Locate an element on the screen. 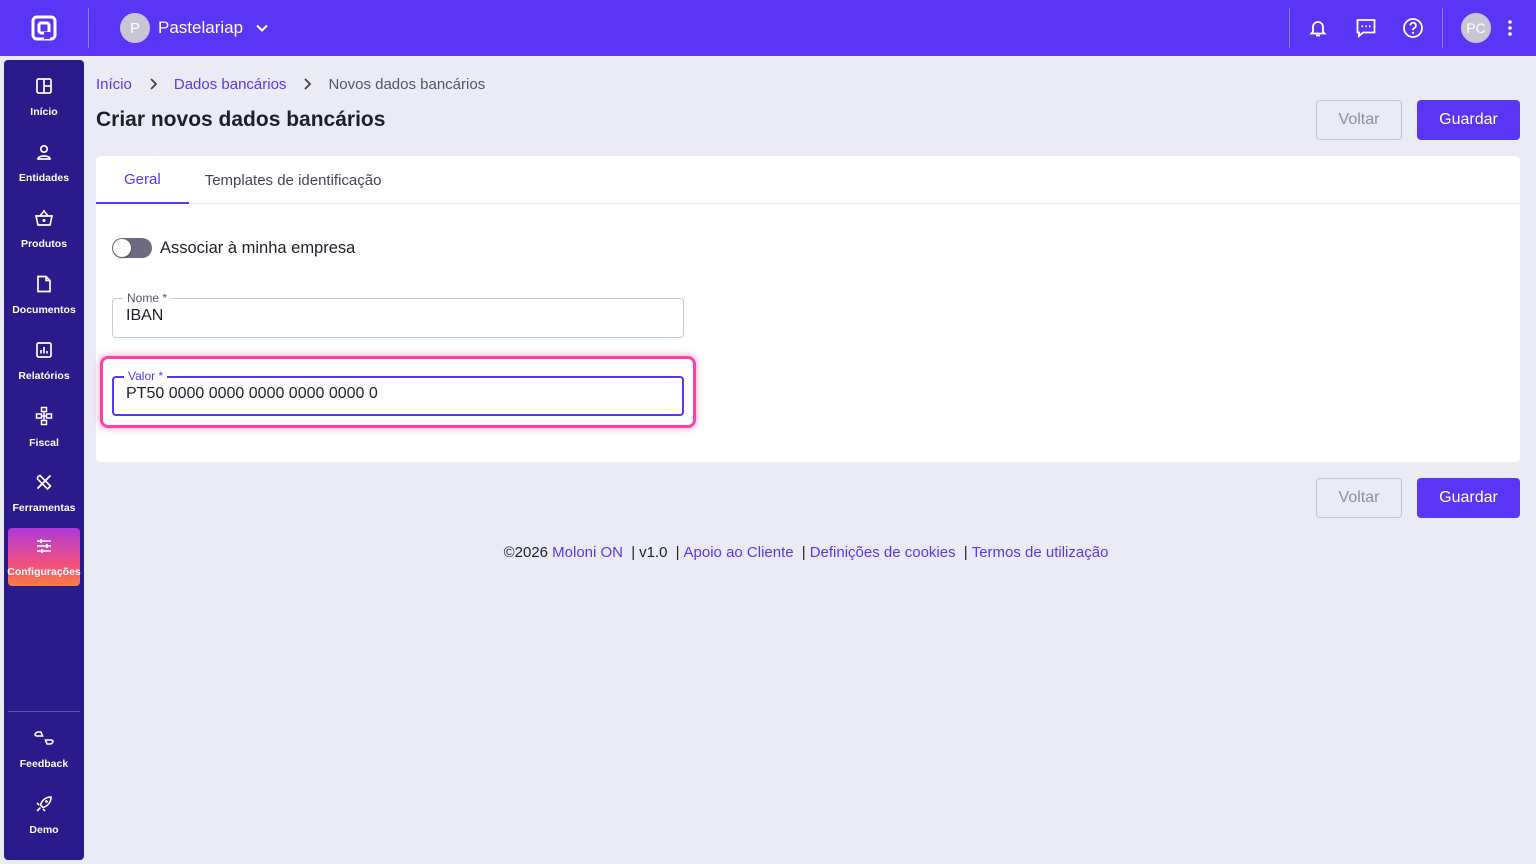 The height and width of the screenshot is (864, 1536). value-field: Valor * is located at coordinates (398, 392).